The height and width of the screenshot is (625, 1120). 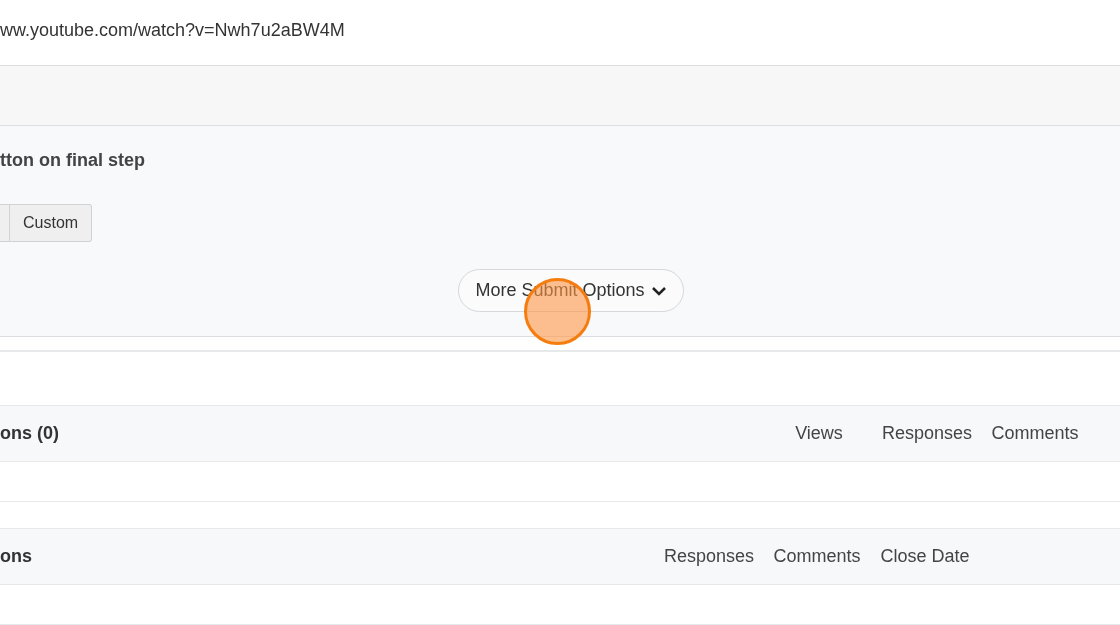 I want to click on column-header: Views, so click(x=819, y=433).